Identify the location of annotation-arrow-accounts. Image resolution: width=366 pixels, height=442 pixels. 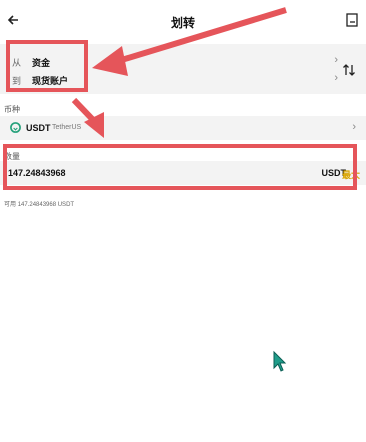
(189, 41).